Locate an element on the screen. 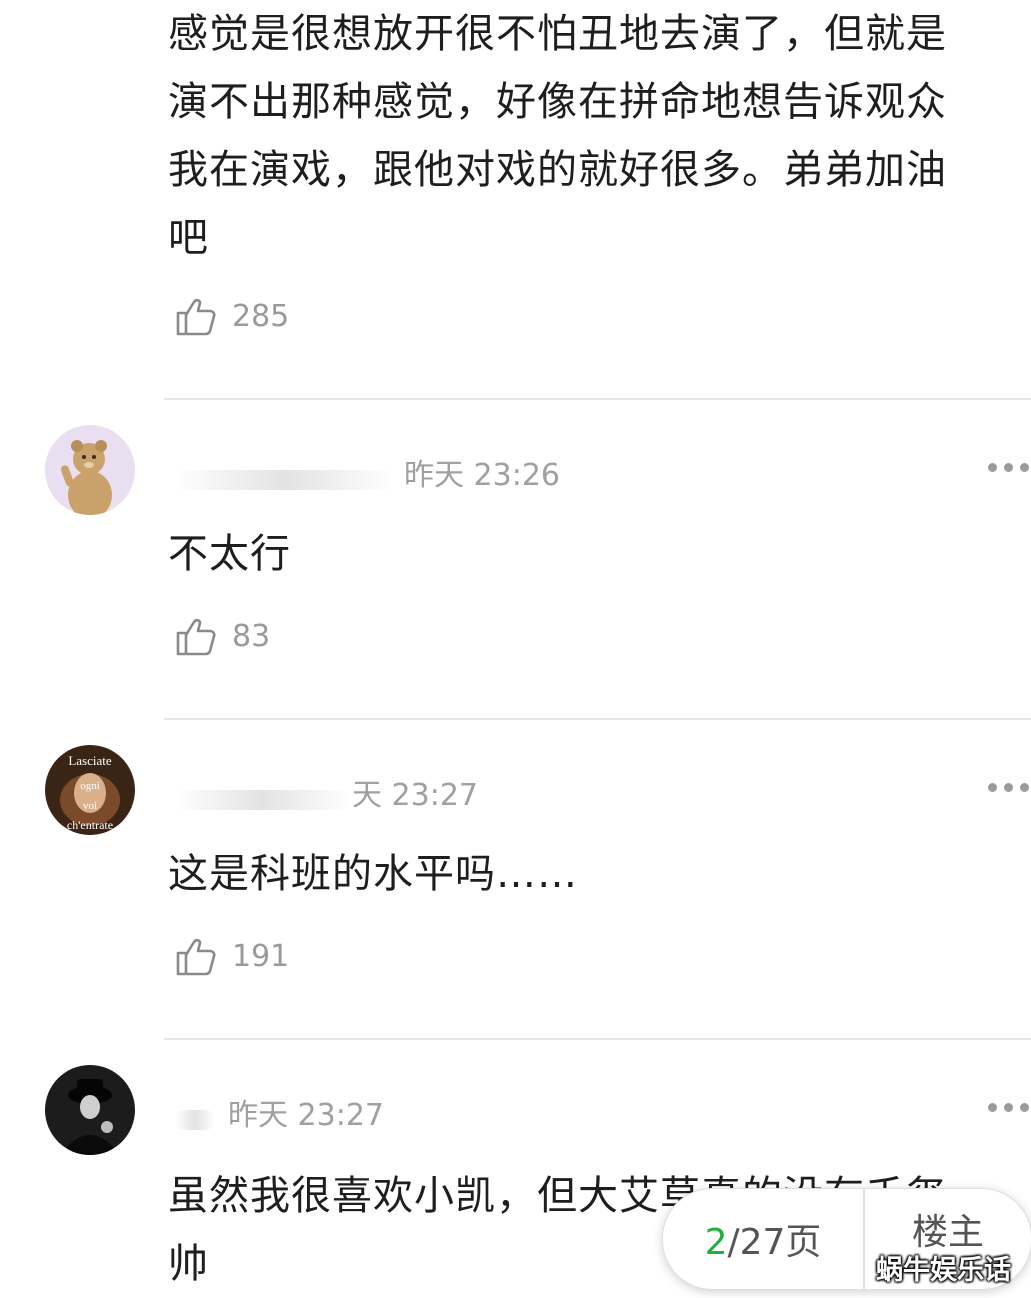 The height and width of the screenshot is (1298, 1031). like-button: 191 is located at coordinates (231, 956).